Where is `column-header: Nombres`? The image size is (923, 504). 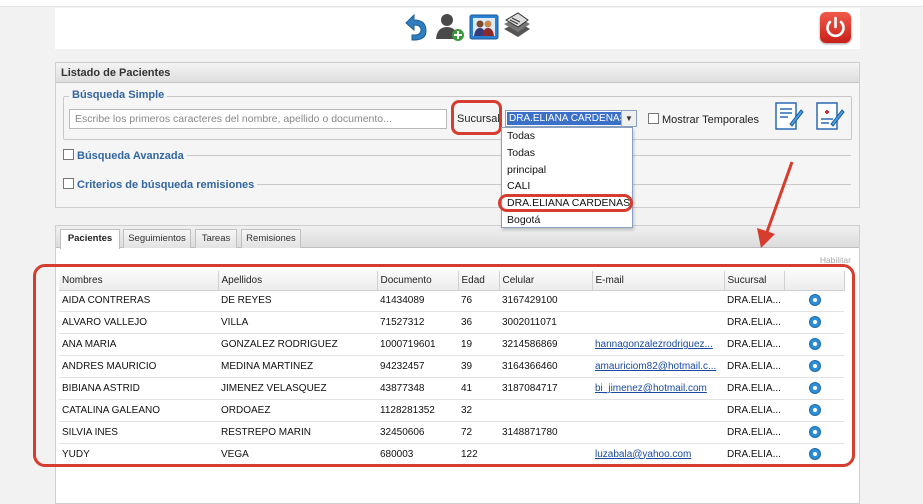 column-header: Nombres is located at coordinates (139, 281).